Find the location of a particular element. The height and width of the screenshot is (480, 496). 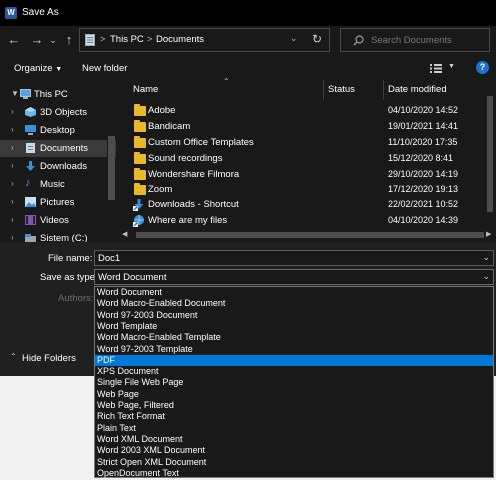

help-button: ? is located at coordinates (482, 67).